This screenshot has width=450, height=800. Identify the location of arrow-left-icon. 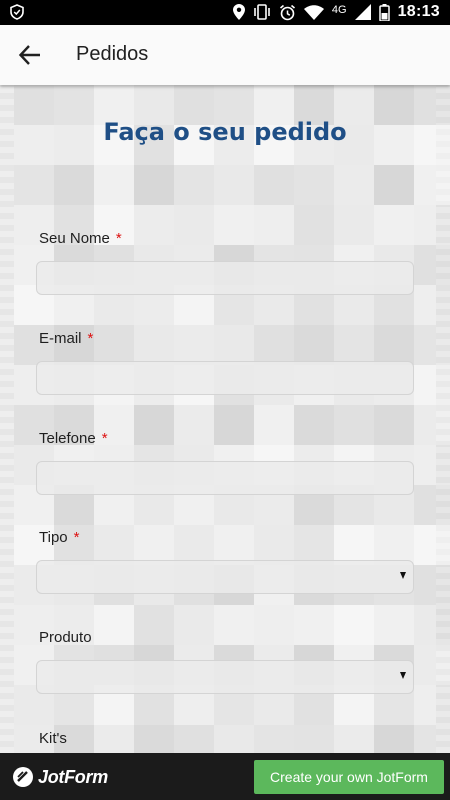
(29, 55).